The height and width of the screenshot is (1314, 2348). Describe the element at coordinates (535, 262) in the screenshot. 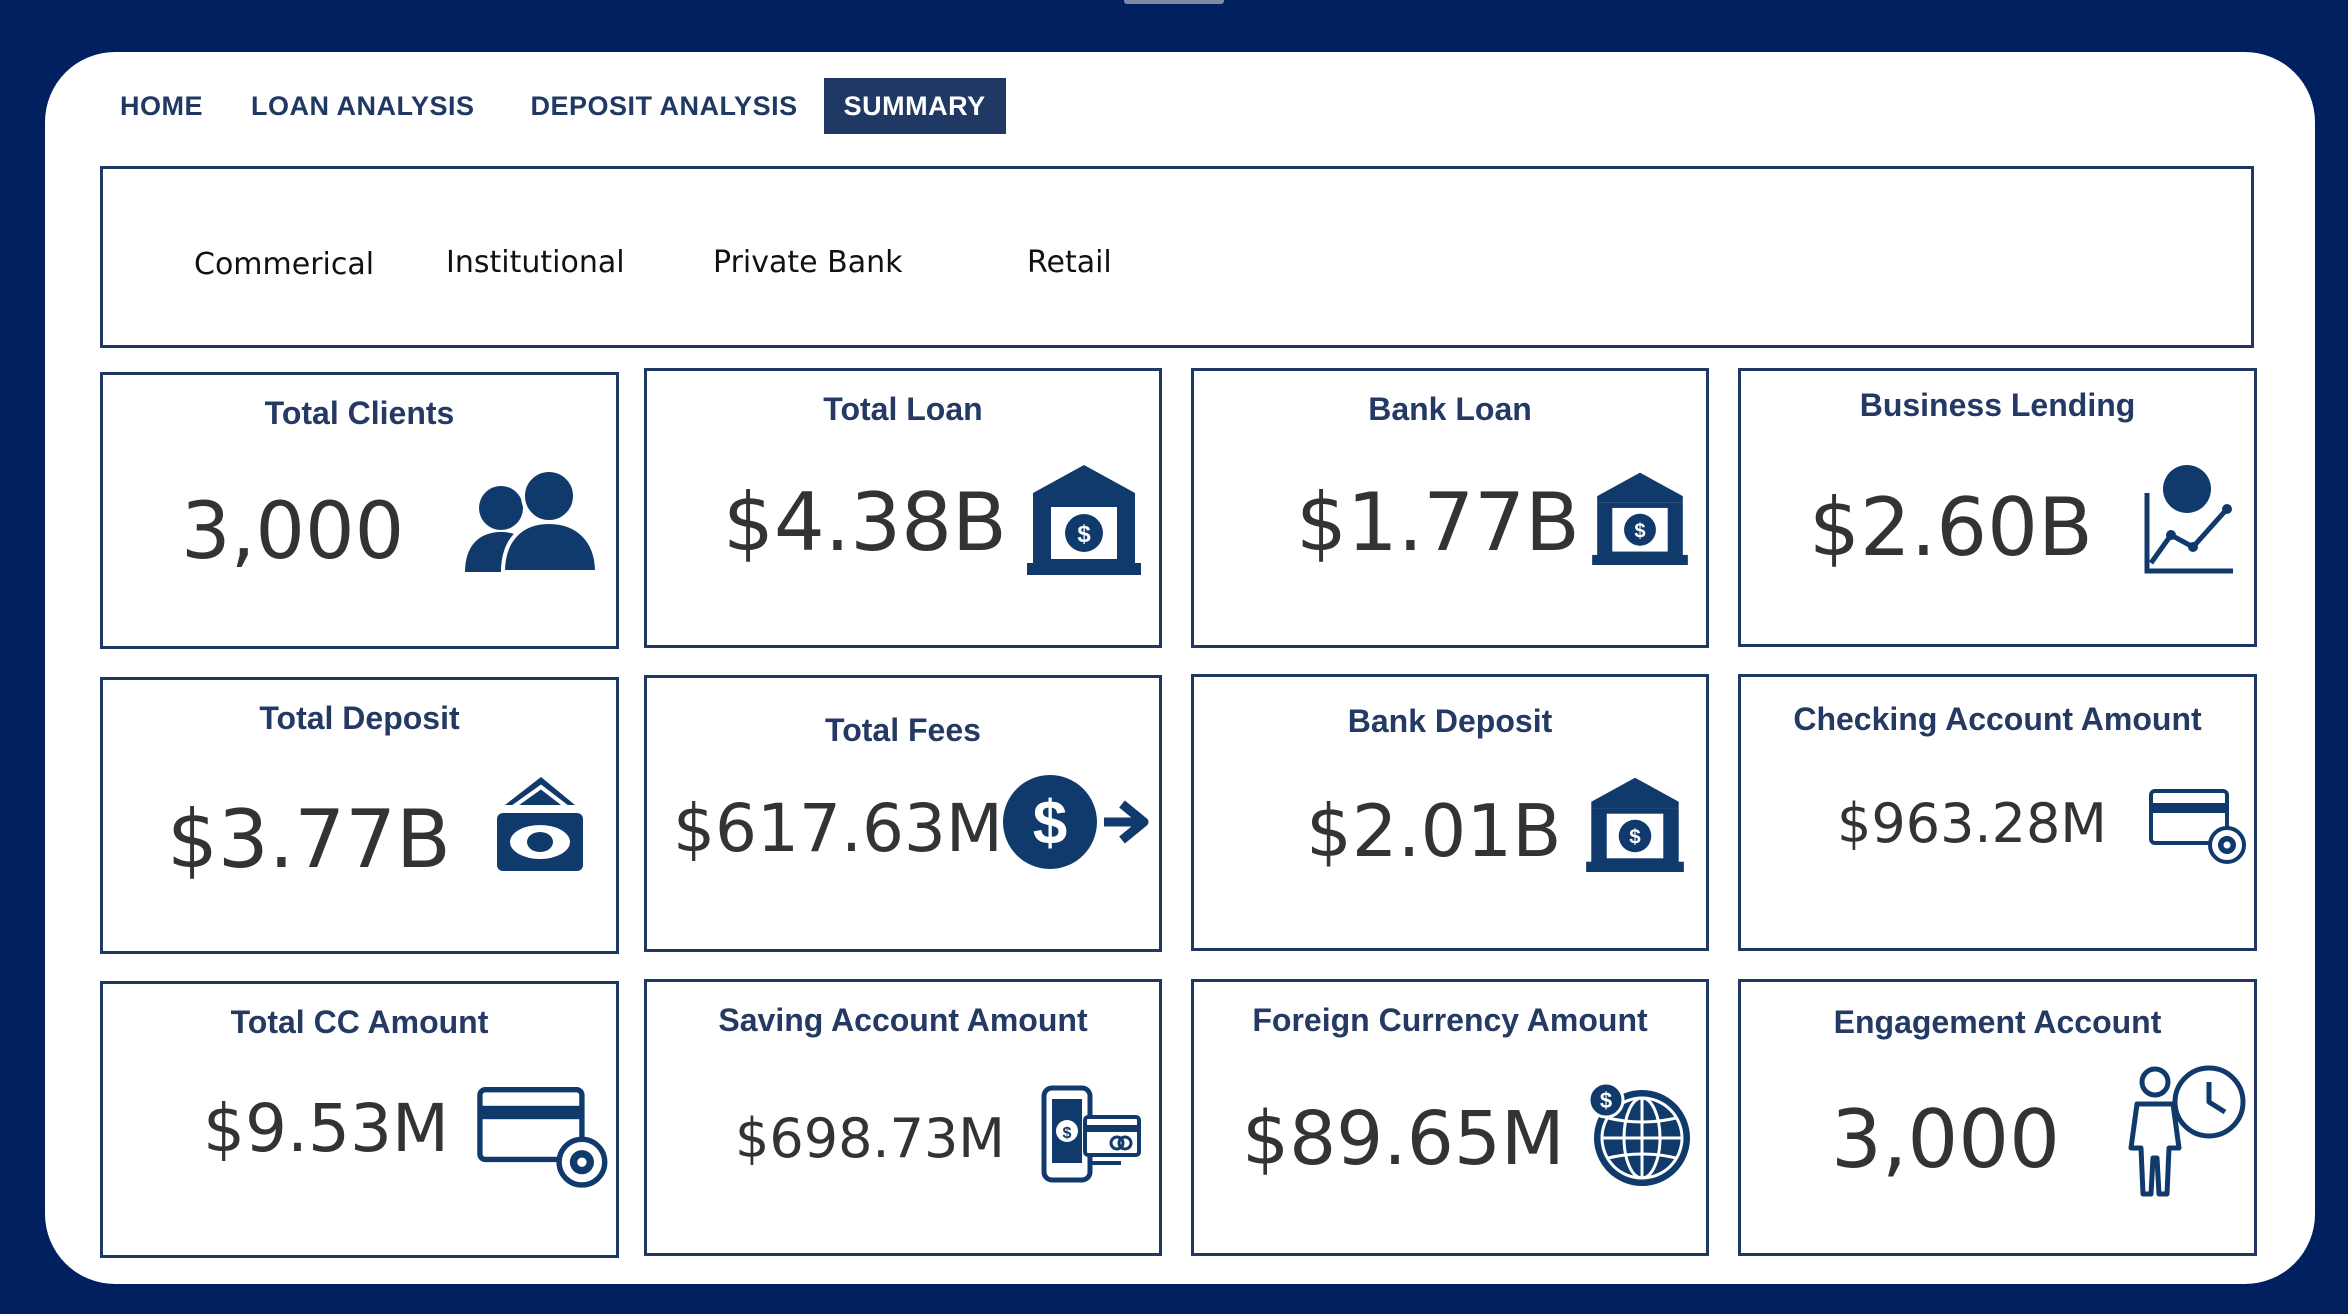

I see `filter-institutional: Institutional` at that location.